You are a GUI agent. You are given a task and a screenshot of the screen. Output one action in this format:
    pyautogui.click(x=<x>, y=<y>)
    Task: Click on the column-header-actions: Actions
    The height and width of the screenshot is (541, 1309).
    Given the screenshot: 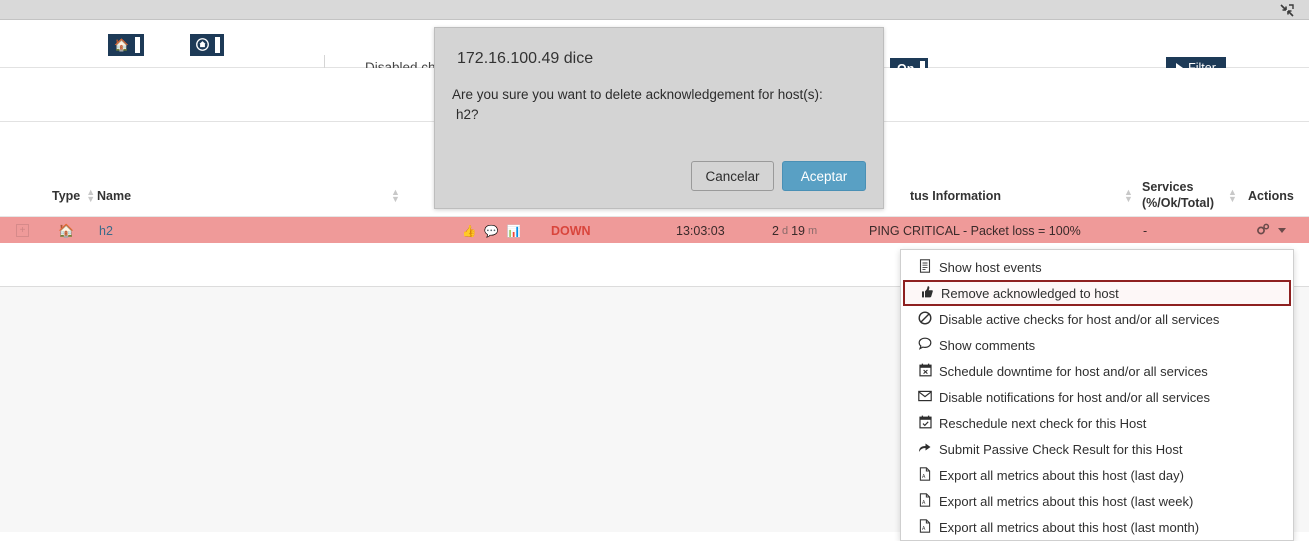 What is the action you would take?
    pyautogui.click(x=1271, y=195)
    